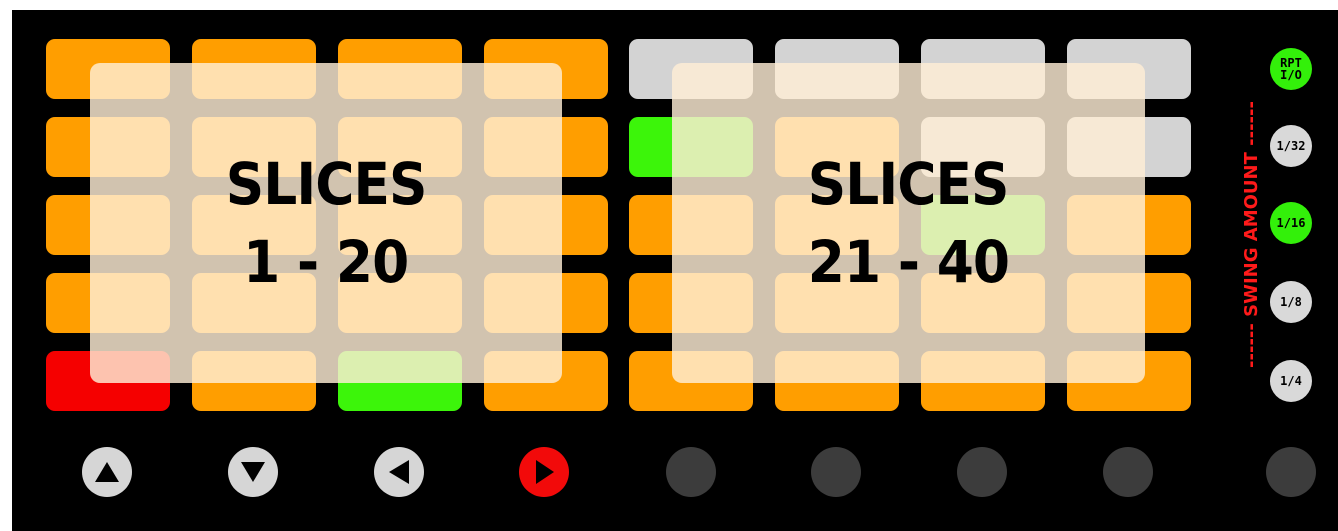 This screenshot has height=531, width=1338. I want to click on right-pad-r5-c4, so click(1129, 381).